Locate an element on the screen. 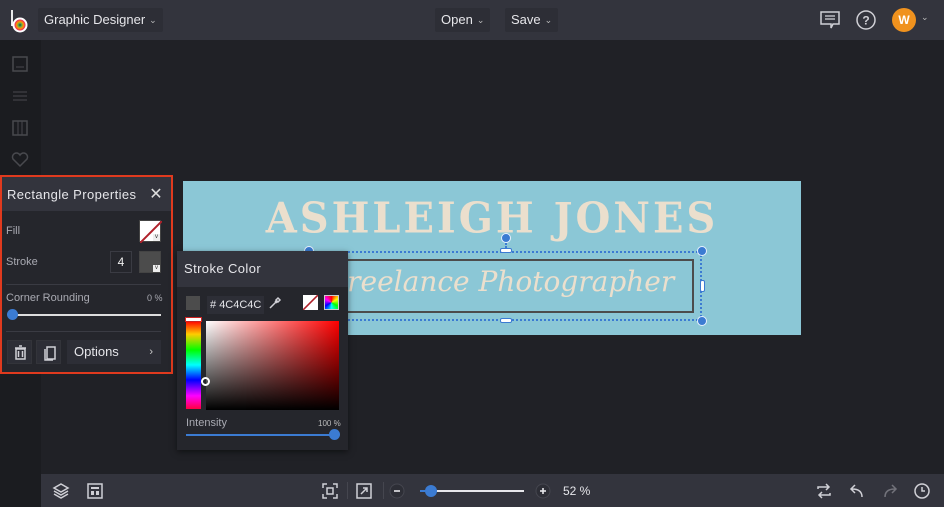 The height and width of the screenshot is (507, 944). top-bar: Graphic Designer ⌄ Open ⌄ Save ⌄ ? W ⌄ is located at coordinates (472, 20).